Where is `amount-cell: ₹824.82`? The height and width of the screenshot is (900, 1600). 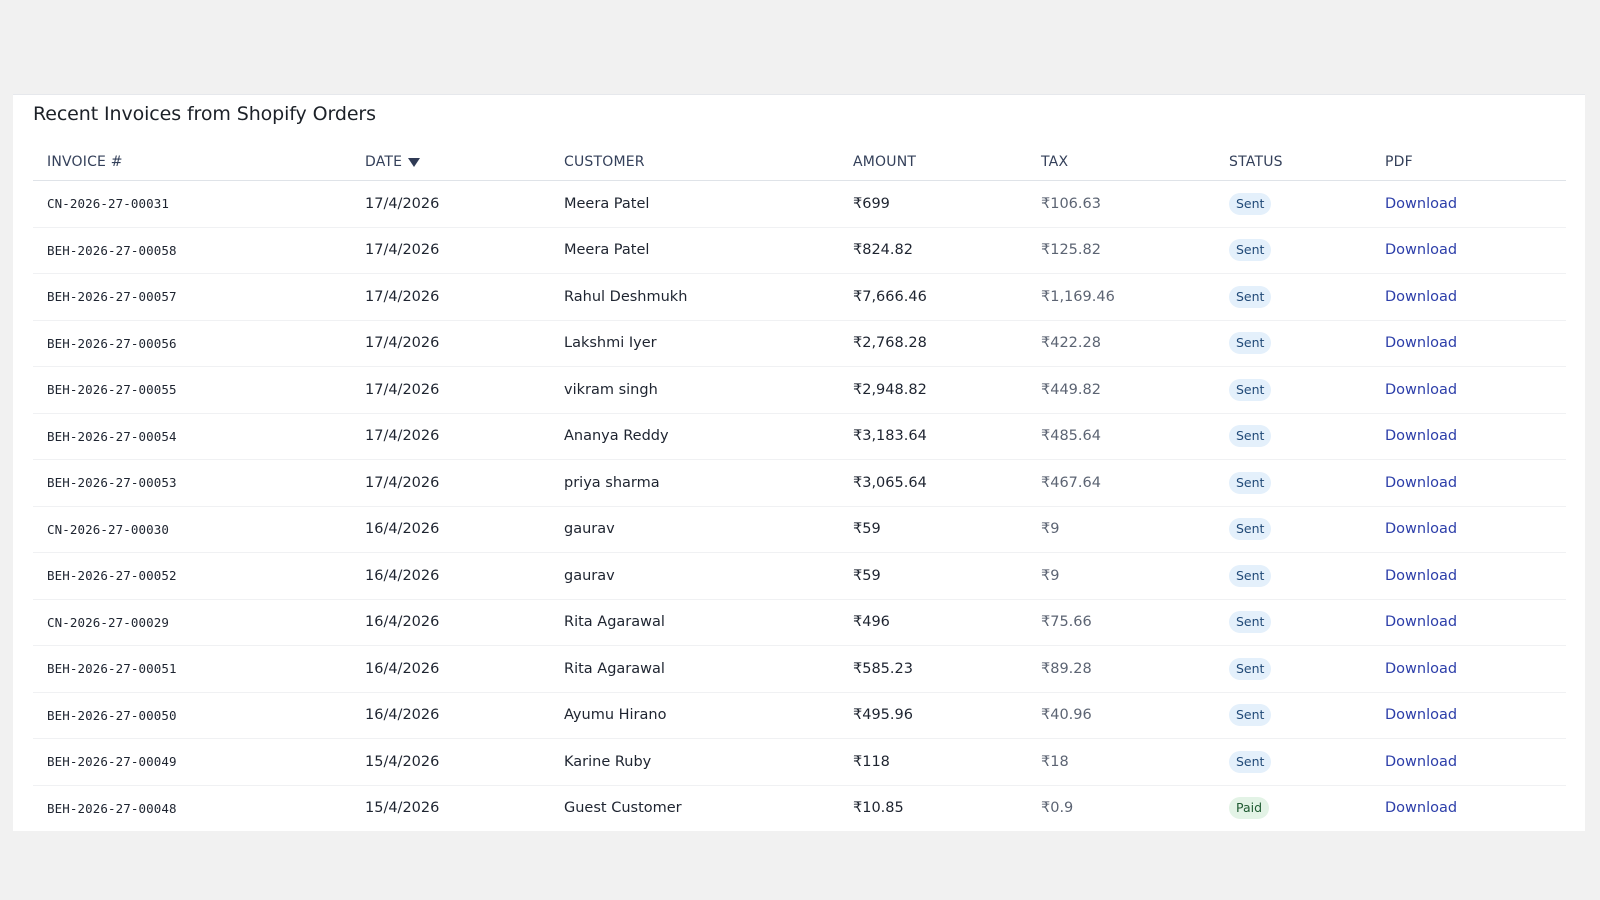 amount-cell: ₹824.82 is located at coordinates (947, 250).